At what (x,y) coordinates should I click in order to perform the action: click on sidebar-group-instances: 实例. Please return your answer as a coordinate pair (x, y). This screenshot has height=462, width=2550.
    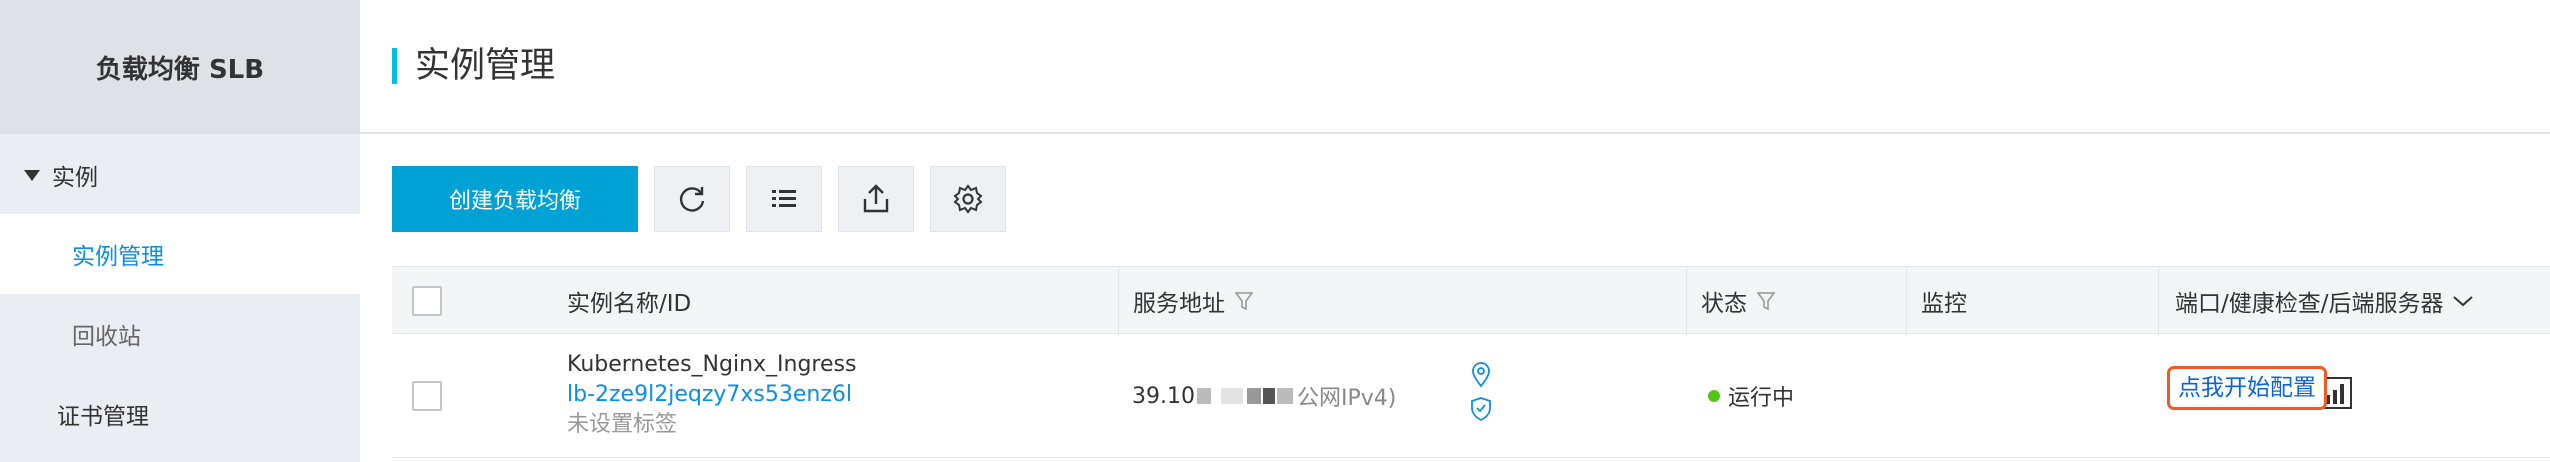
    Looking at the image, I should click on (61, 175).